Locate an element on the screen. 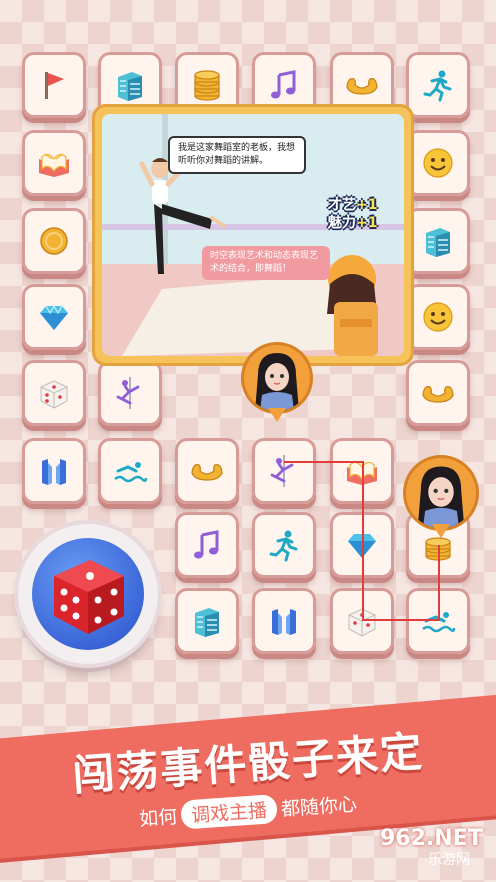  subline-after: 都随你心 is located at coordinates (319, 807).